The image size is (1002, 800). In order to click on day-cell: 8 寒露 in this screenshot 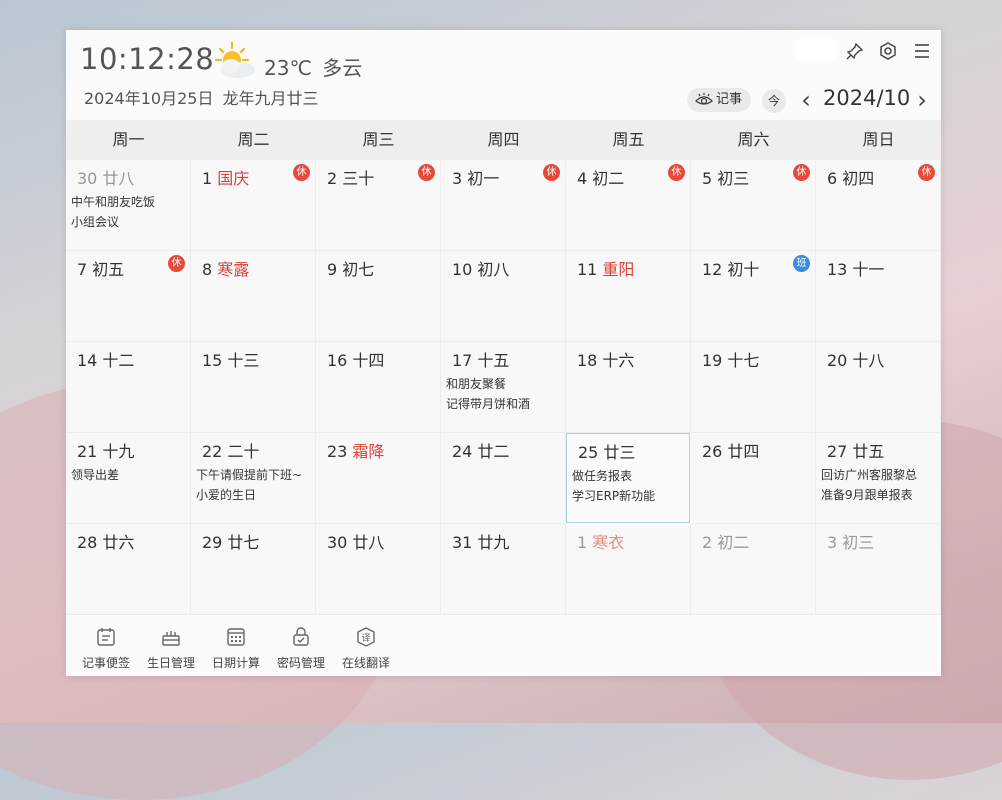, I will do `click(253, 296)`.